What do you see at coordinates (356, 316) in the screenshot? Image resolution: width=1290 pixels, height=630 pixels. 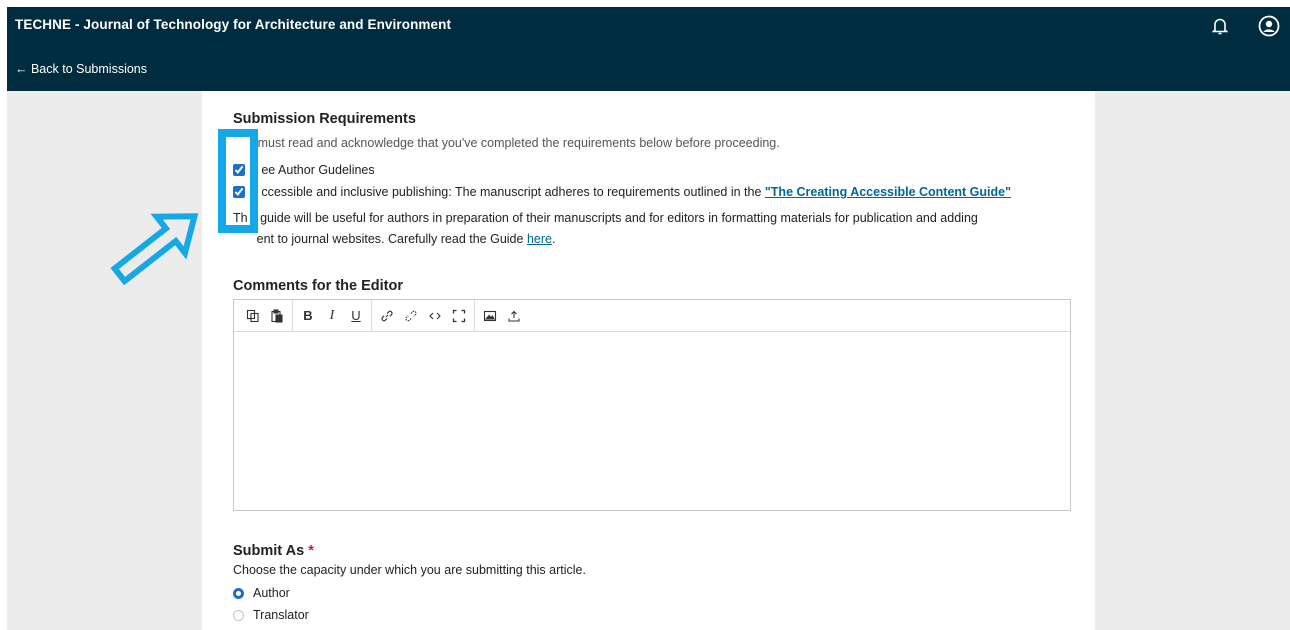 I see `underline-icon: U` at bounding box center [356, 316].